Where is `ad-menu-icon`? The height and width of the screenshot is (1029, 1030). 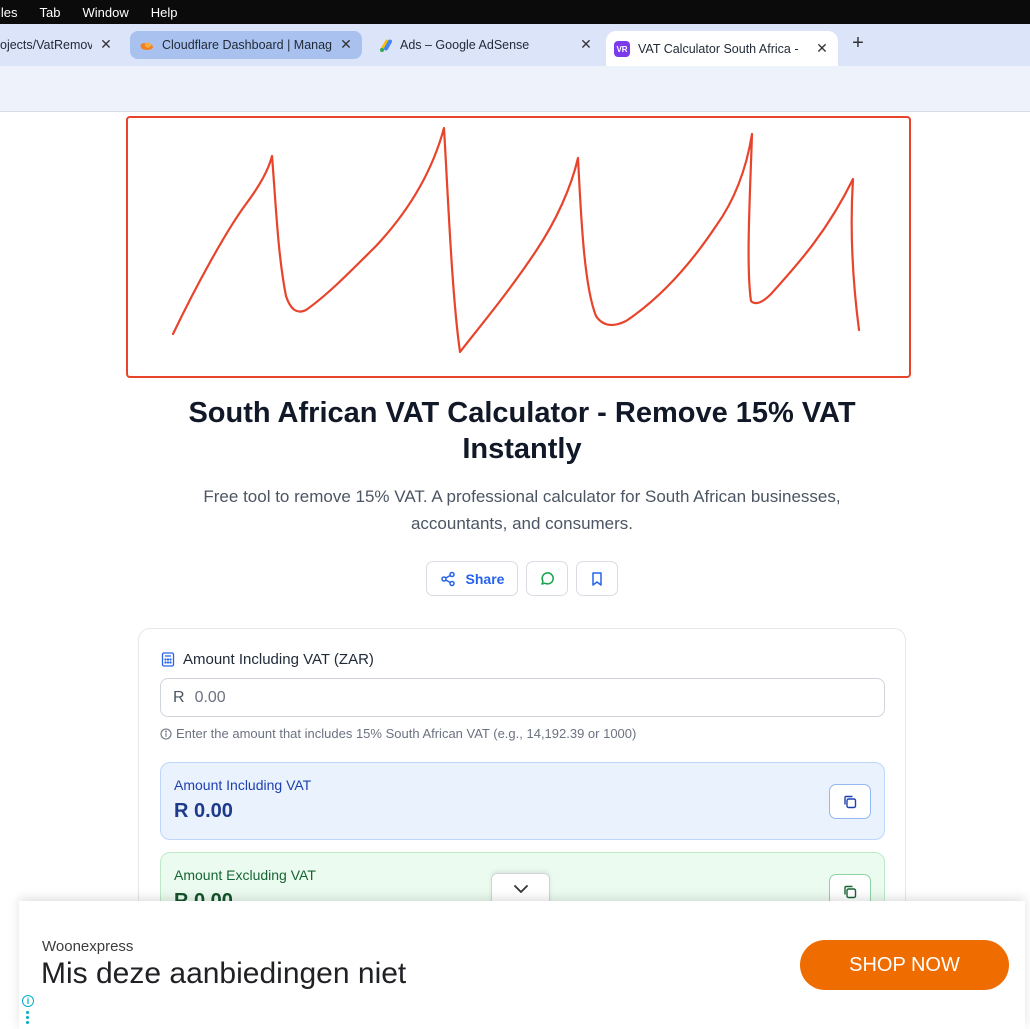 ad-menu-icon is located at coordinates (27, 1018).